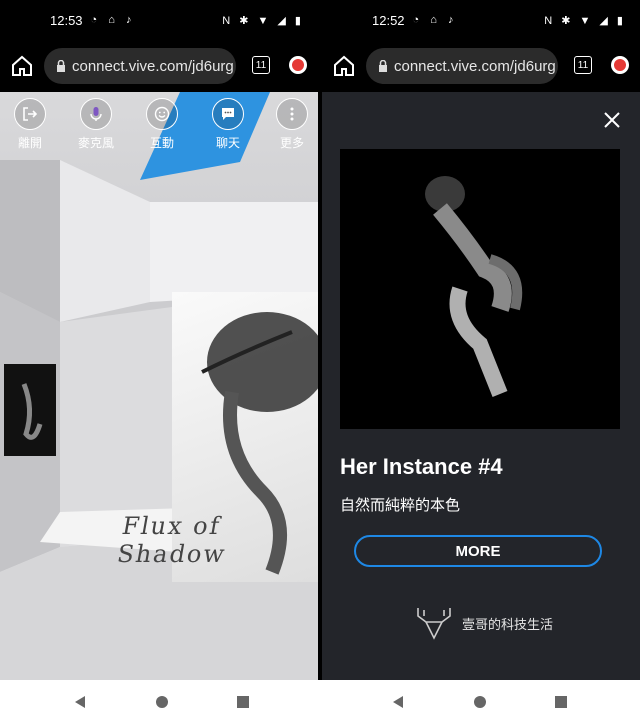  Describe the element at coordinates (172, 540) in the screenshot. I see `floor-title: Flux of Shadow` at that location.